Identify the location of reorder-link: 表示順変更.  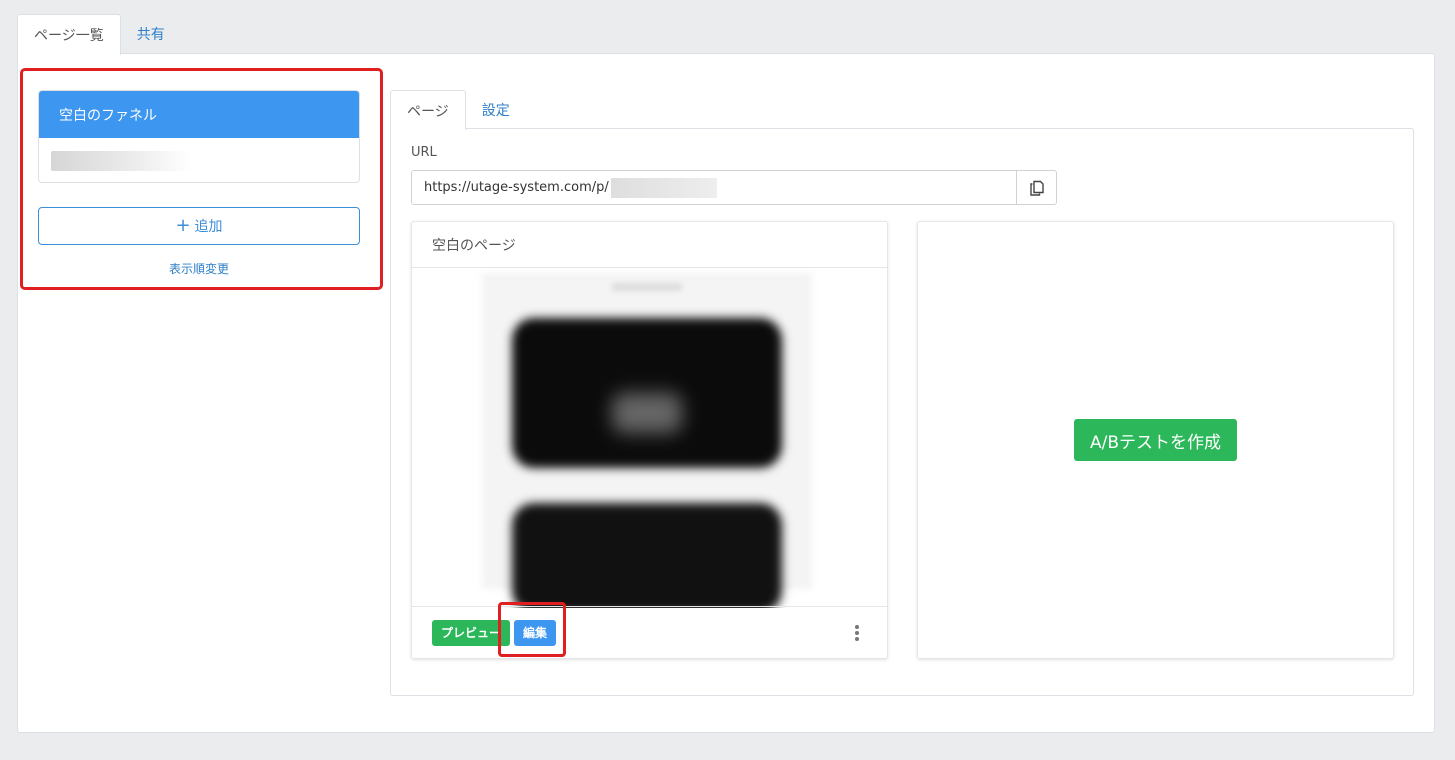
(199, 268).